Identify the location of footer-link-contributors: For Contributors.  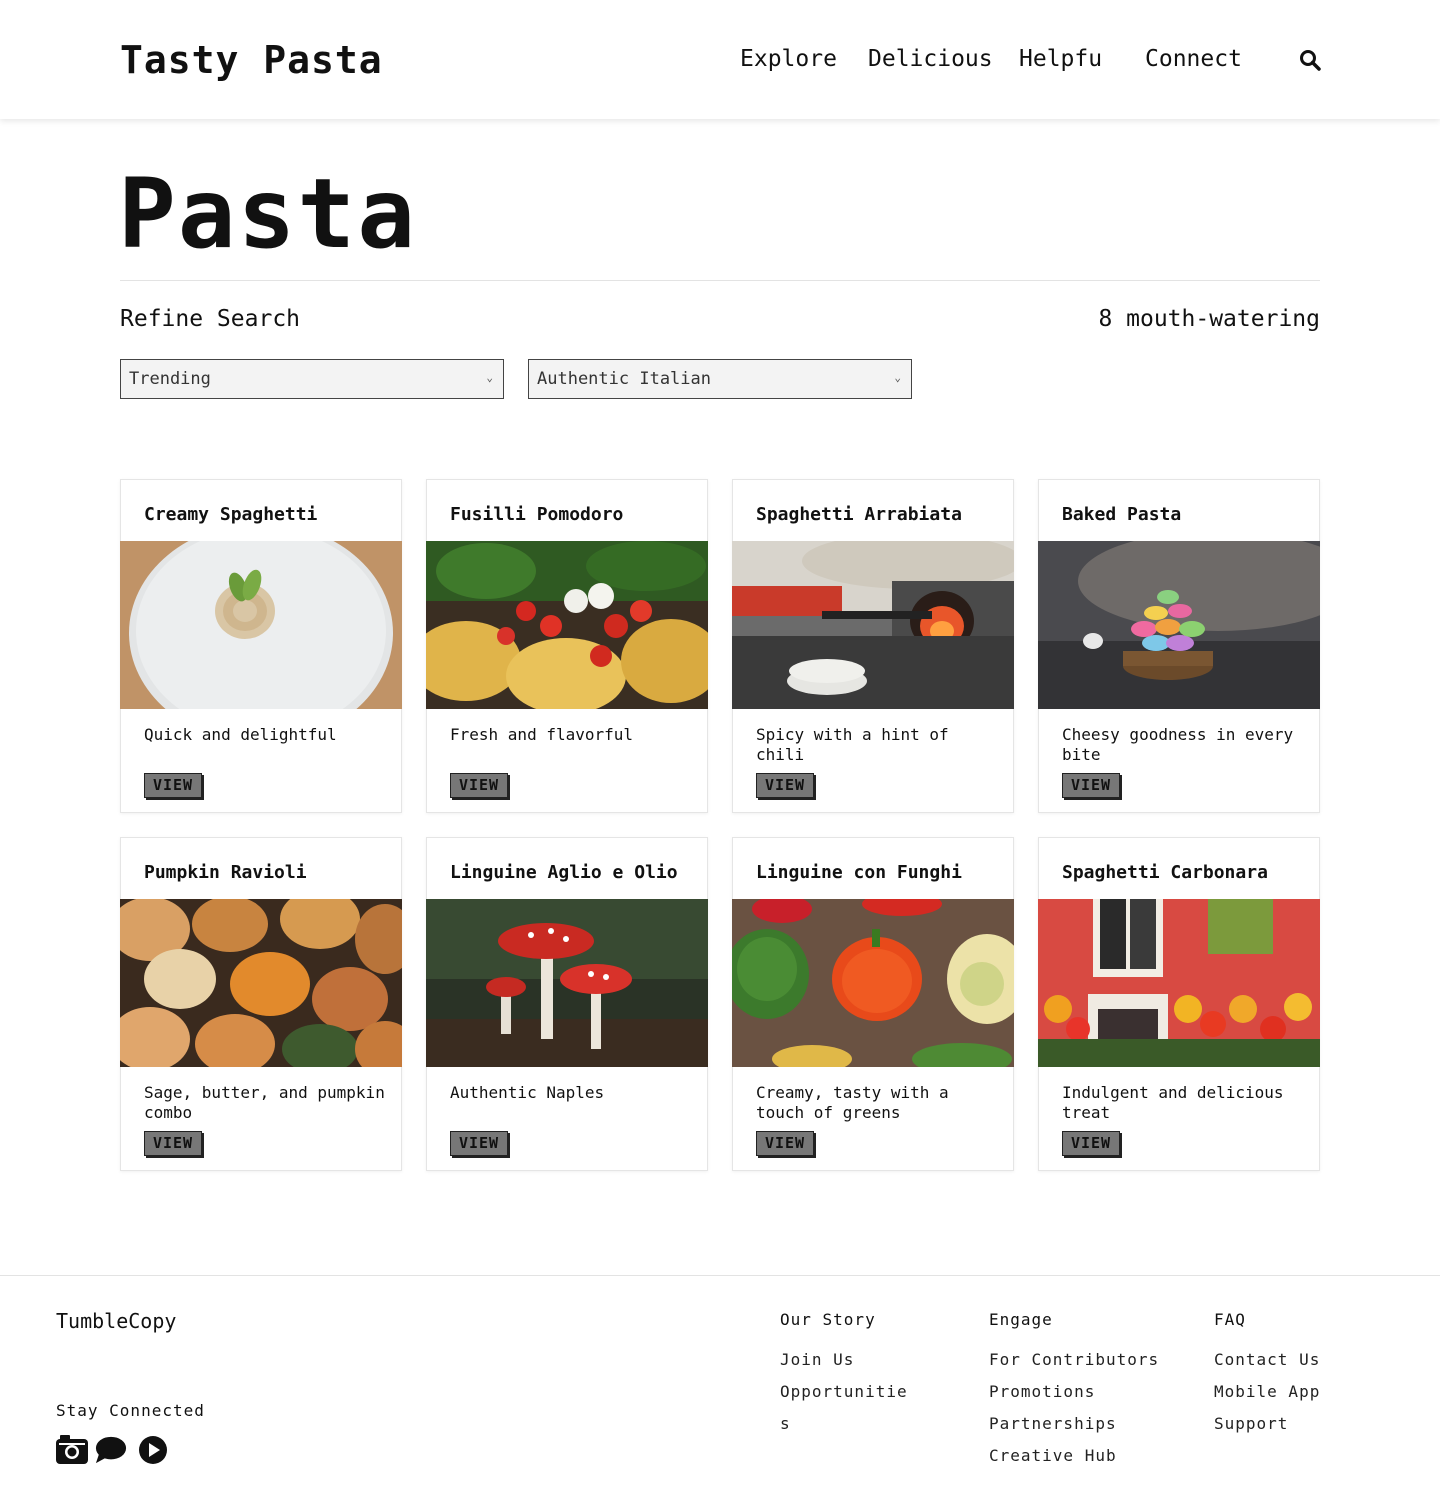
(1074, 1359).